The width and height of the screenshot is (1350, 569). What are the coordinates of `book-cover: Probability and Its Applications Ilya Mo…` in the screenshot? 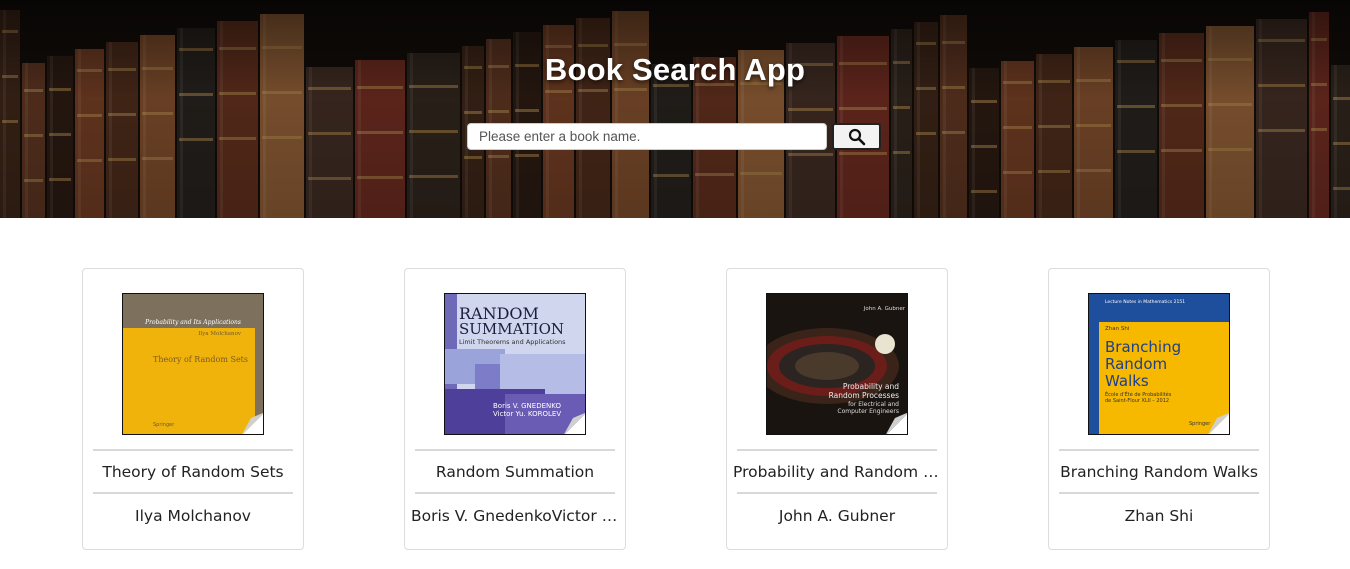 It's located at (193, 364).